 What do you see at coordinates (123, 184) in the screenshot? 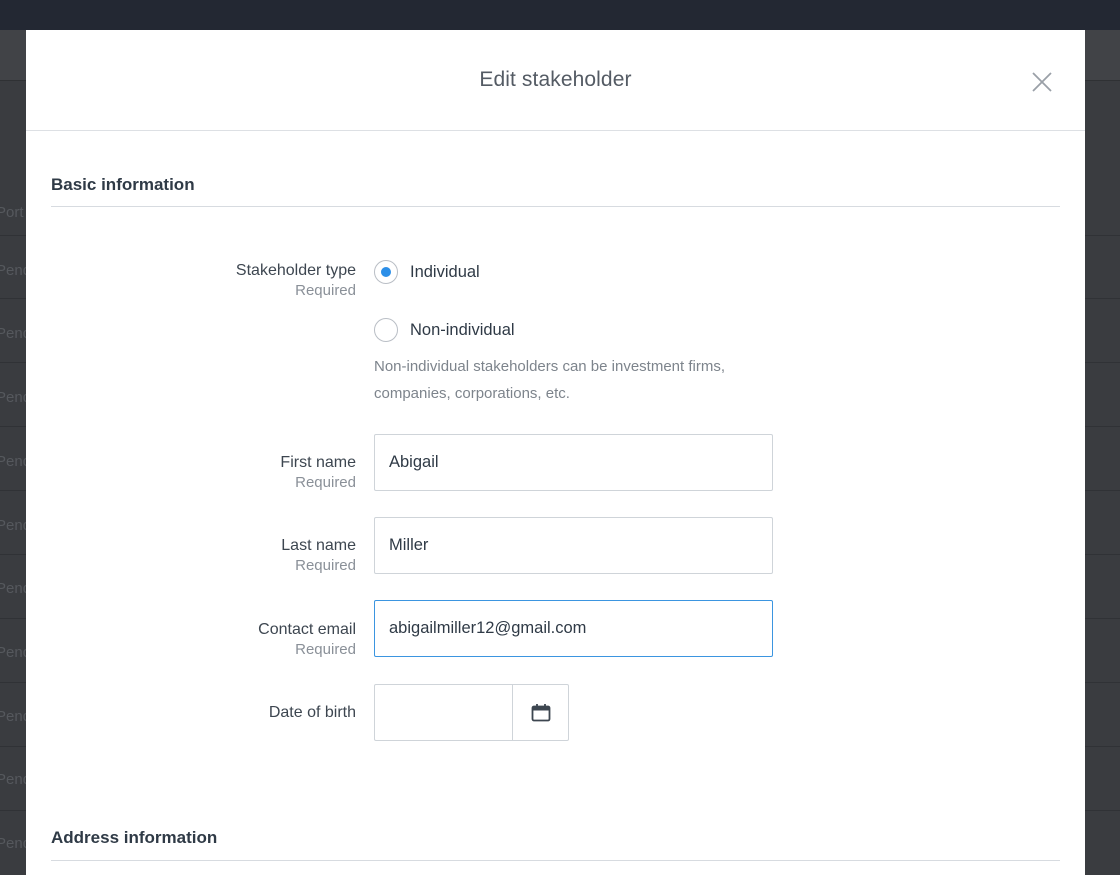
I see `section-title-basic-information: Basic information` at bounding box center [123, 184].